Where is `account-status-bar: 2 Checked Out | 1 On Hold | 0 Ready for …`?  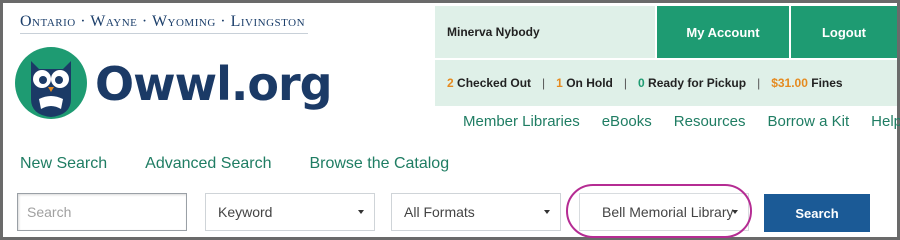
account-status-bar: 2 Checked Out | 1 On Hold | 0 Ready for … is located at coordinates (666, 83).